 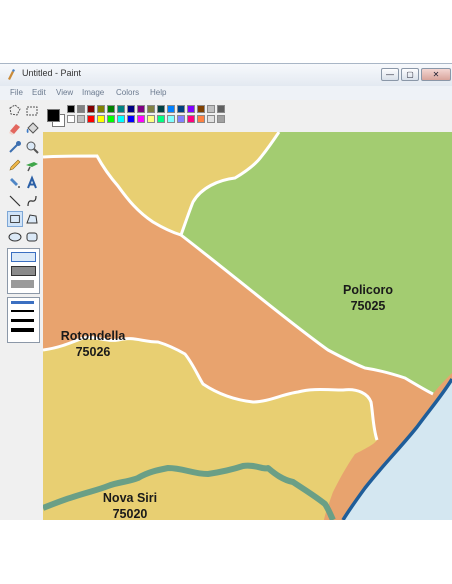 I want to click on policoro-name: Policoro, so click(x=367, y=290).